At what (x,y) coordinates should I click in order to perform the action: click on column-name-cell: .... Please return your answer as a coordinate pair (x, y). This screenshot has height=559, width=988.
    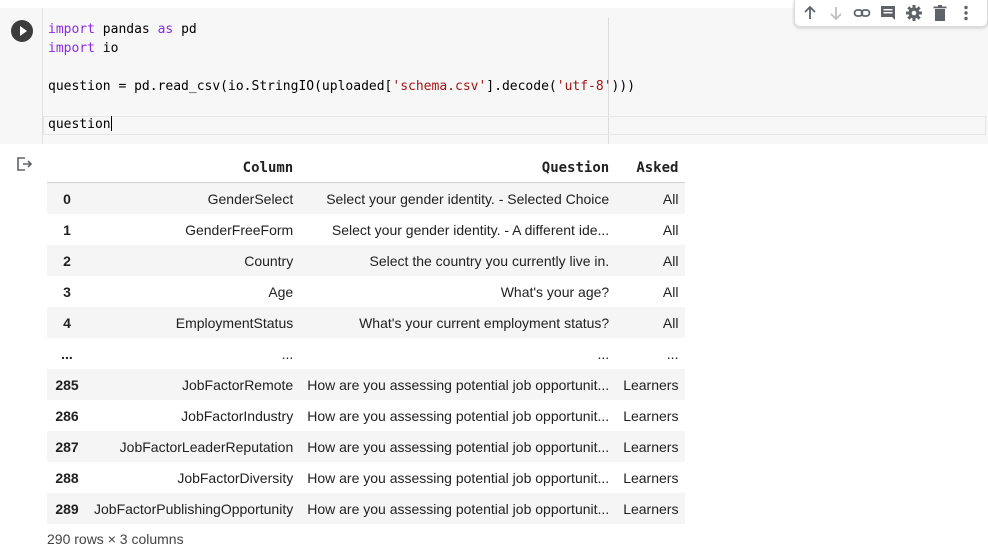
    Looking at the image, I should click on (287, 353).